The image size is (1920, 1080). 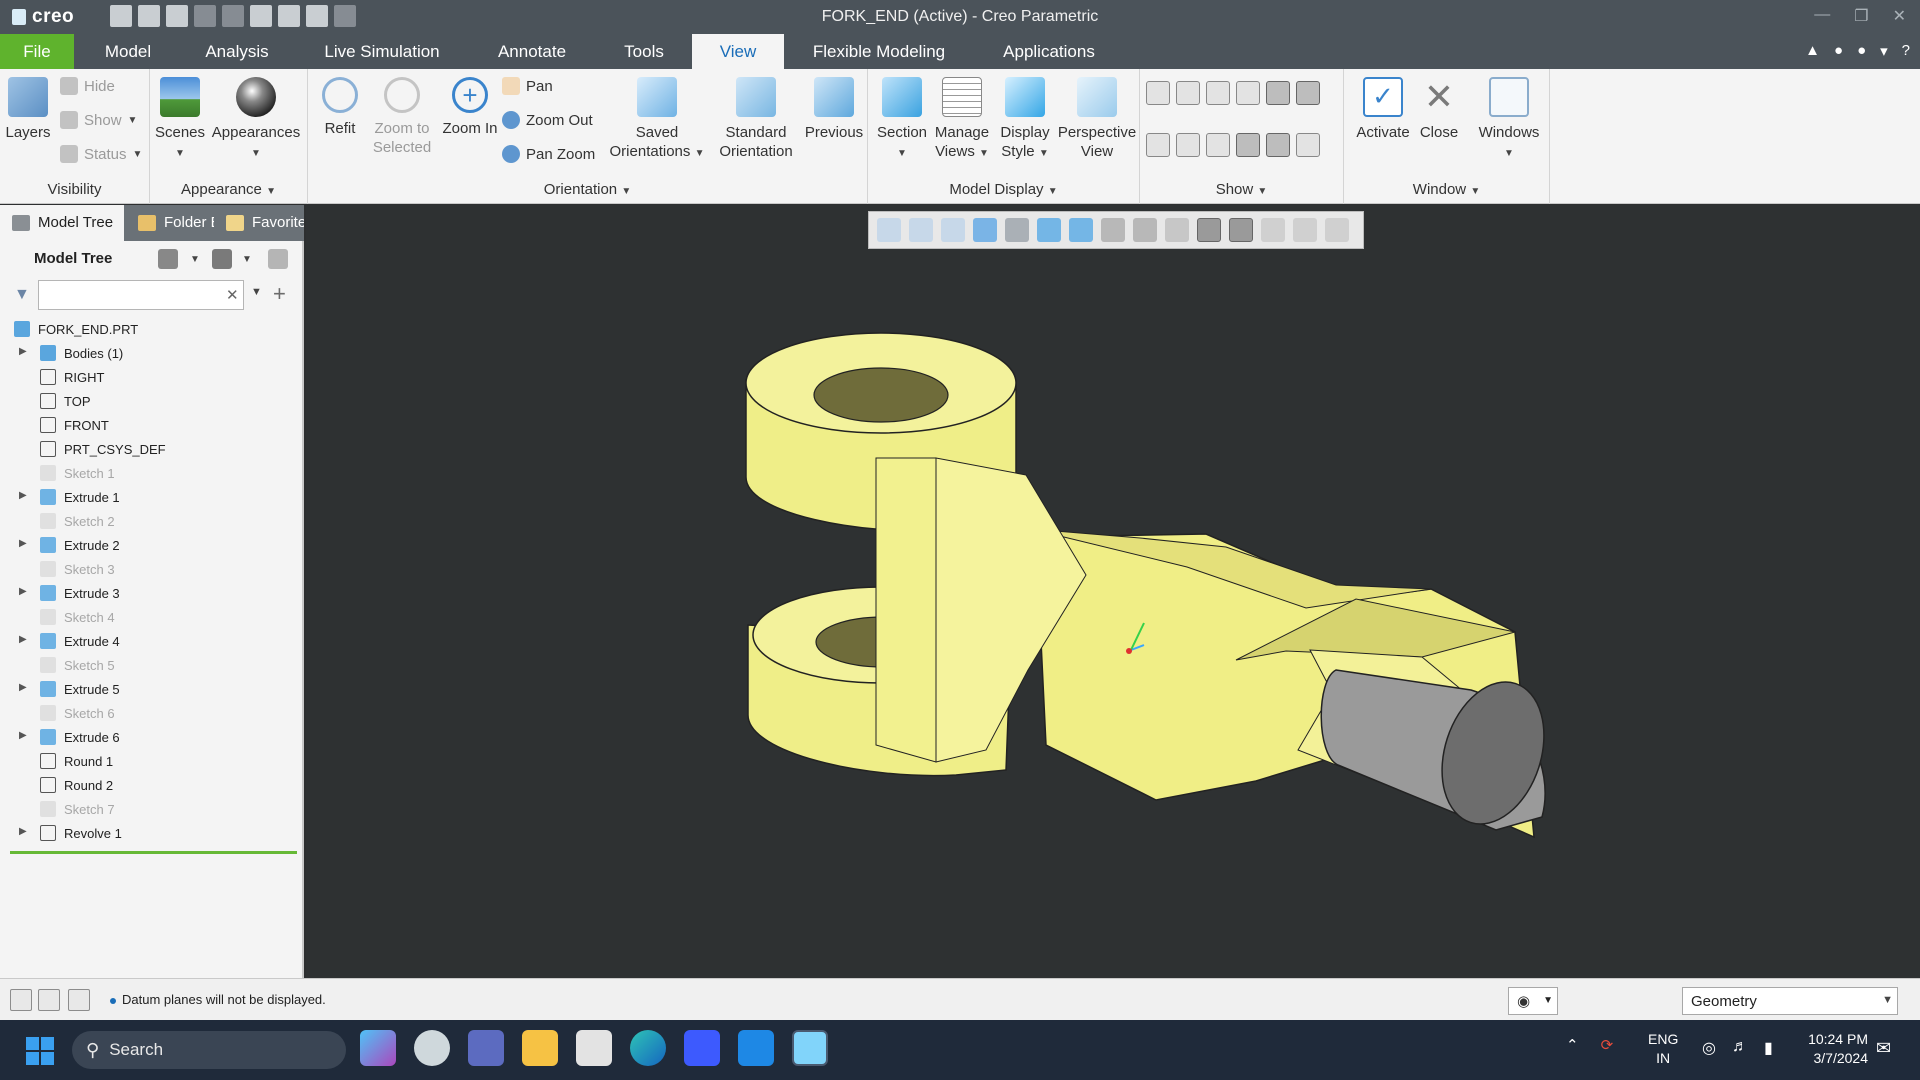 I want to click on group-label-model-display: Model Display ▼, so click(x=1003, y=189).